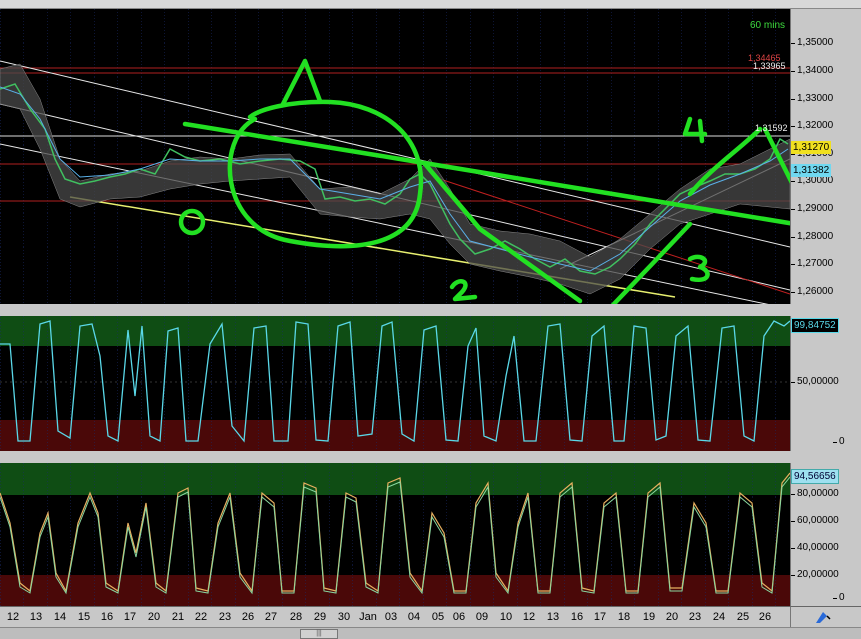 This screenshot has width=861, height=639. What do you see at coordinates (482, 617) in the screenshot?
I see `date-label: 09` at bounding box center [482, 617].